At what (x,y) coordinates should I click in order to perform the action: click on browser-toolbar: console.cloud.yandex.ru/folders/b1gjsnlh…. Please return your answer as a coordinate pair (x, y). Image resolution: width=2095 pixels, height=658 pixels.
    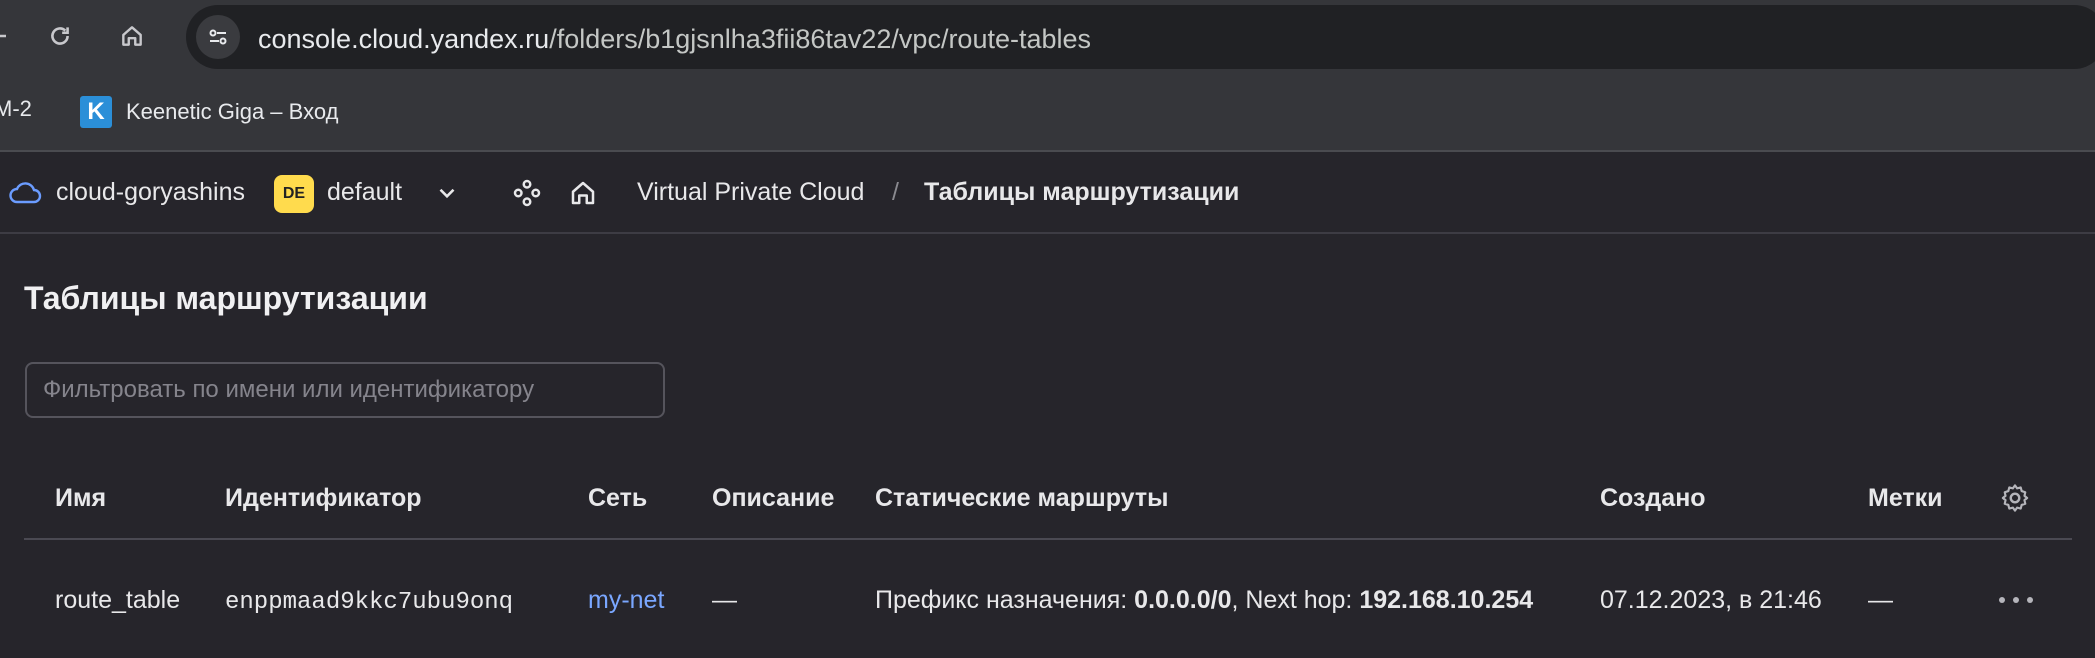
    Looking at the image, I should click on (1047, 36).